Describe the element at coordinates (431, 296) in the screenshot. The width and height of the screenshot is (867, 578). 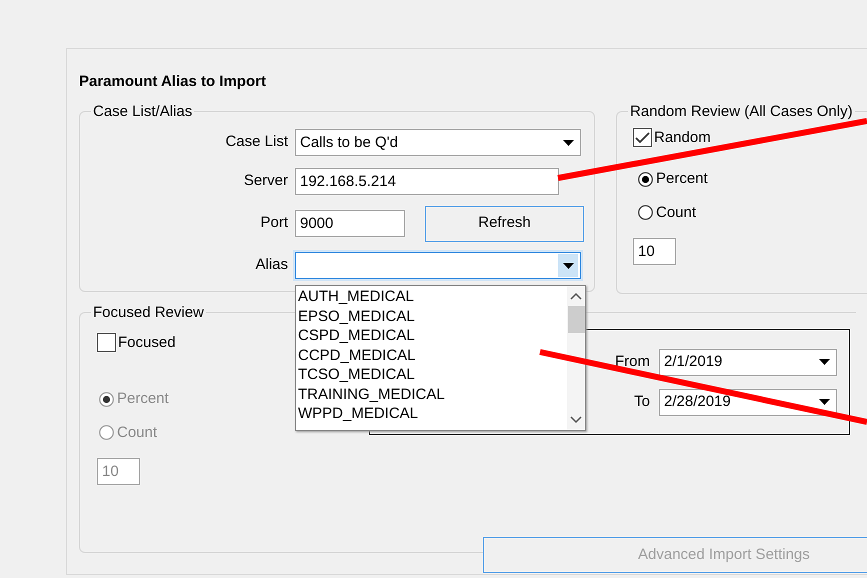
I see `list-option: AUTH_MEDICAL` at that location.